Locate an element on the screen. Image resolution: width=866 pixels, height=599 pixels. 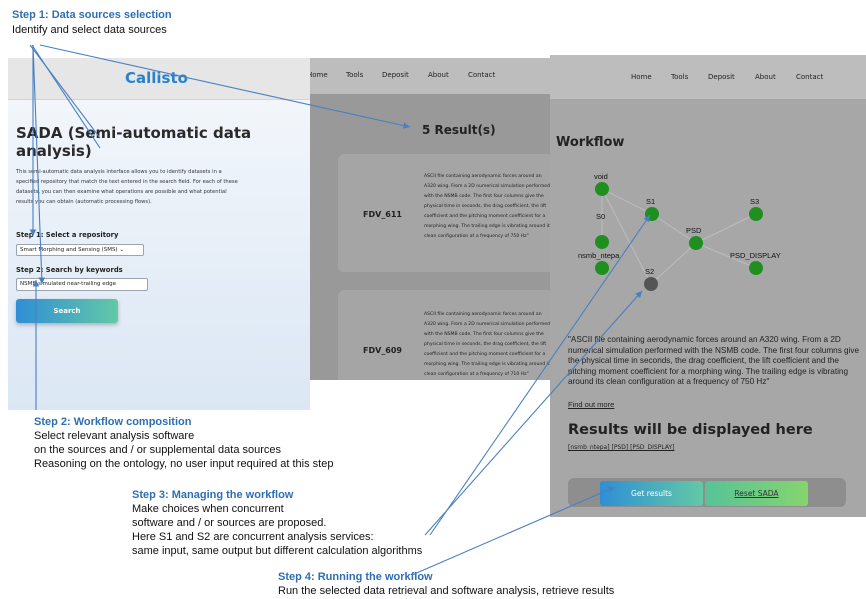
callisto-logo: Callisto is located at coordinates (156, 78).